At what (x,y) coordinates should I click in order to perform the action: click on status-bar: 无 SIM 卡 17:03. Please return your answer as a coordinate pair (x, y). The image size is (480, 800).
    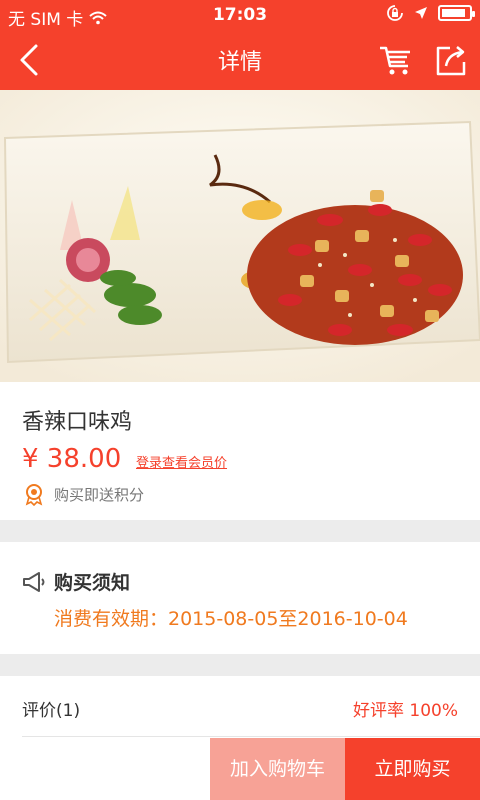
    Looking at the image, I should click on (240, 15).